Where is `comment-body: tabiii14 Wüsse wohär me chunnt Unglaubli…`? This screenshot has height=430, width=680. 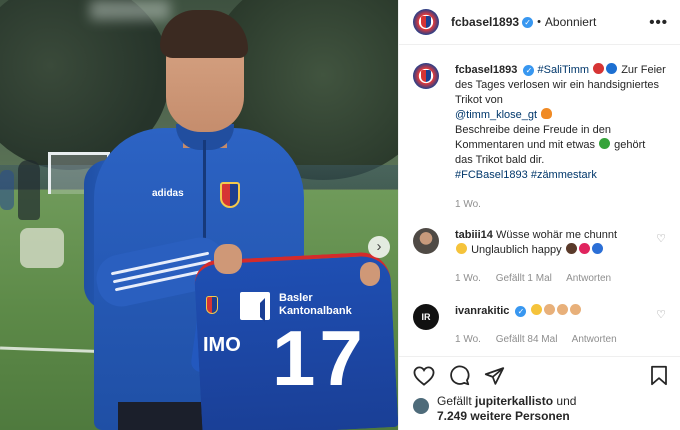
comment-body: tabiii14 Wüsse wohär me chunnt Unglaubli… is located at coordinates (554, 257).